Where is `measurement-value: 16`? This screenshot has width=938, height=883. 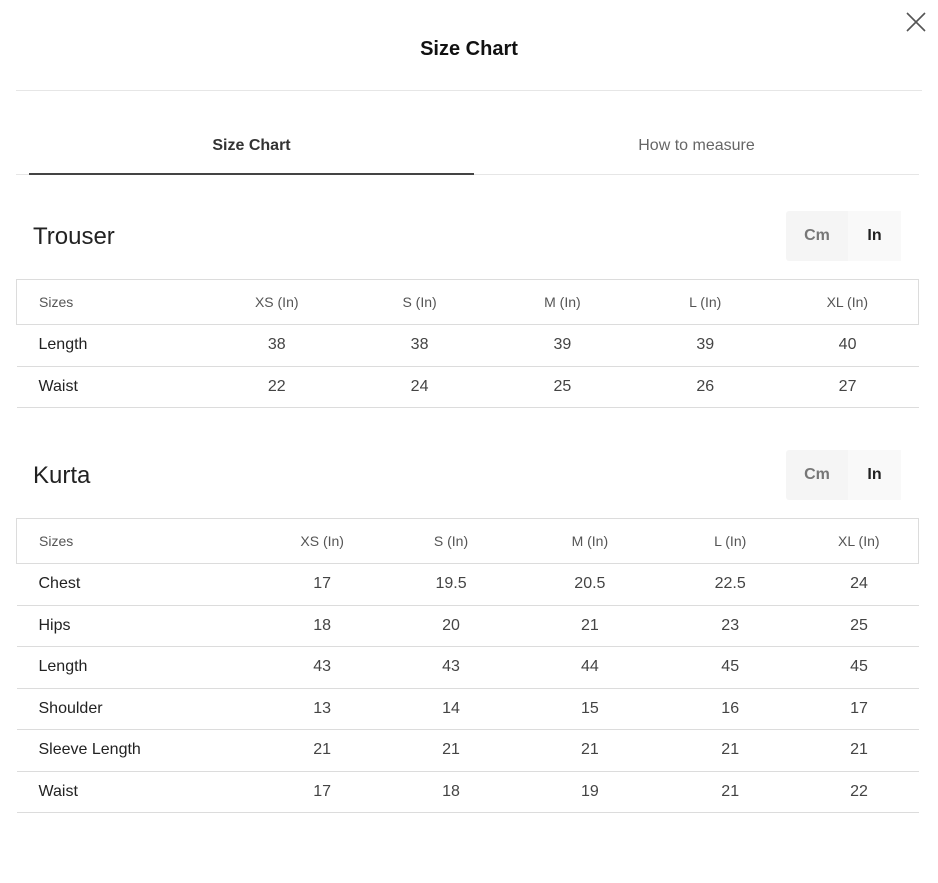 measurement-value: 16 is located at coordinates (730, 709).